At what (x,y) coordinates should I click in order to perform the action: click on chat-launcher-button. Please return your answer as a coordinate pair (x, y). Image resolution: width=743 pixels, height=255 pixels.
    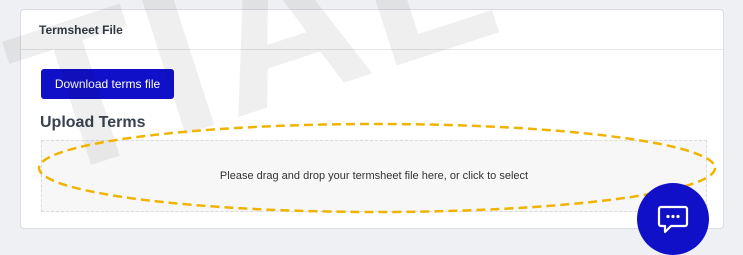
    Looking at the image, I should click on (673, 219).